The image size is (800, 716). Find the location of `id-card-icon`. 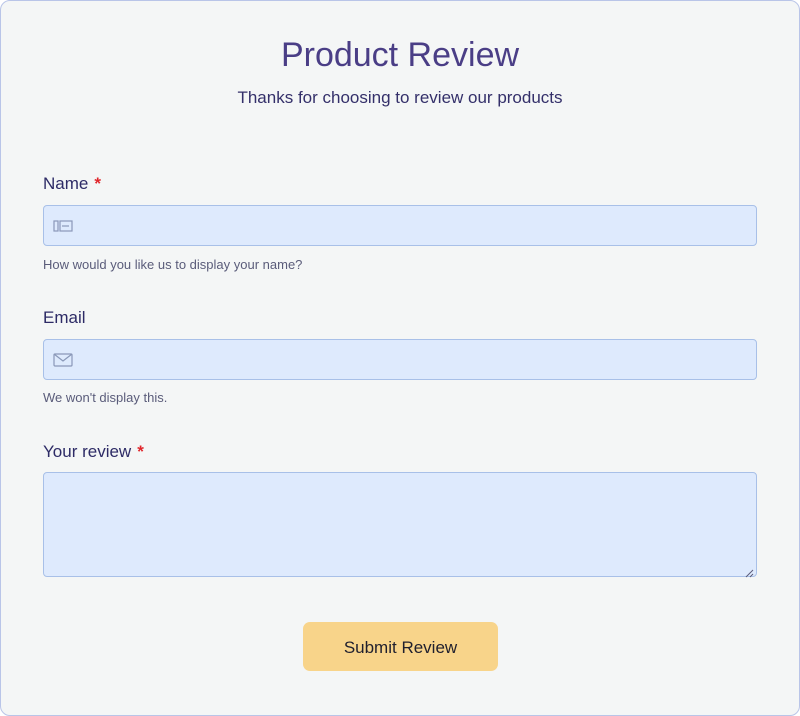

id-card-icon is located at coordinates (63, 226).